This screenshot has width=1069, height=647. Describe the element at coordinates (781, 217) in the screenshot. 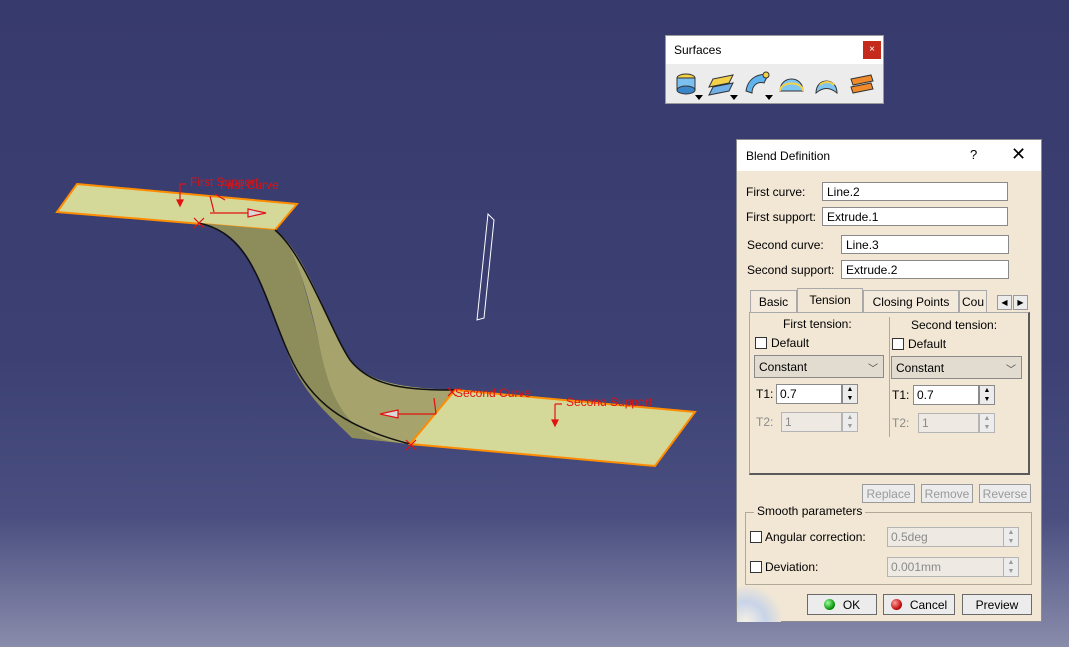

I see `first-support-label: First support:` at that location.